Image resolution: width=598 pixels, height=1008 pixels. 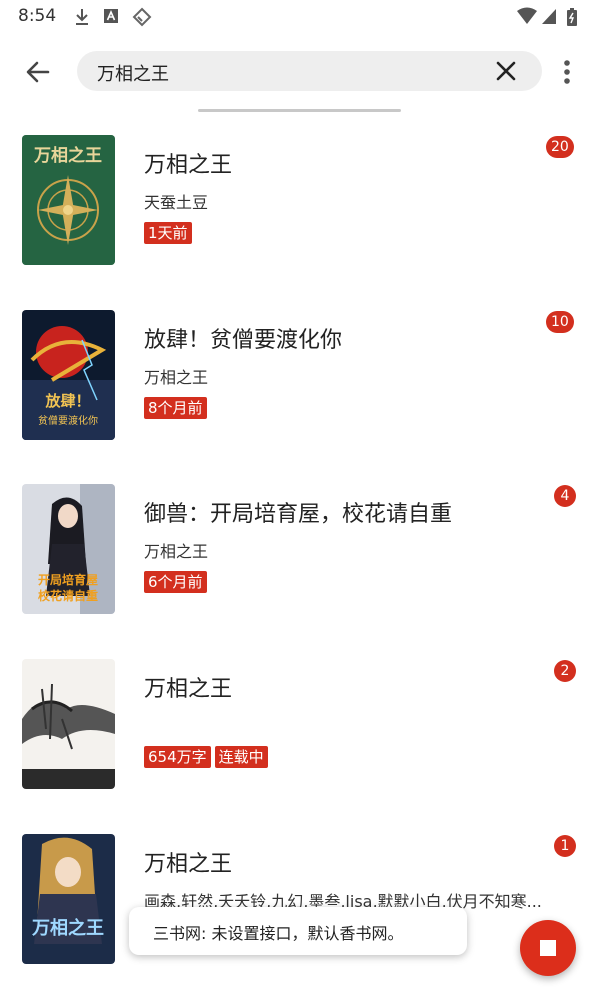 What do you see at coordinates (68, 595) in the screenshot?
I see `svg-text: 校花请自重` at bounding box center [68, 595].